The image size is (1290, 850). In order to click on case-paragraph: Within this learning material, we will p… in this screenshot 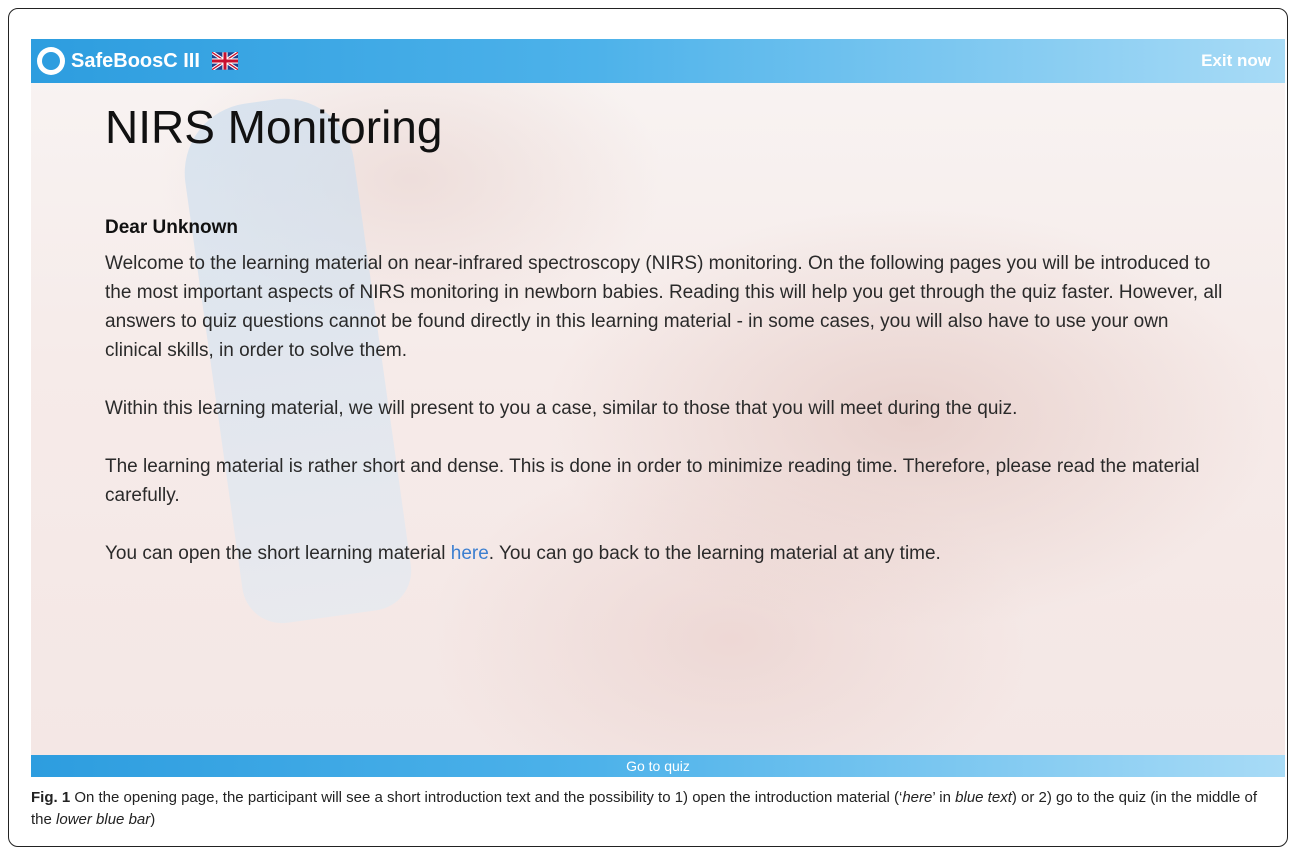, I will do `click(561, 408)`.